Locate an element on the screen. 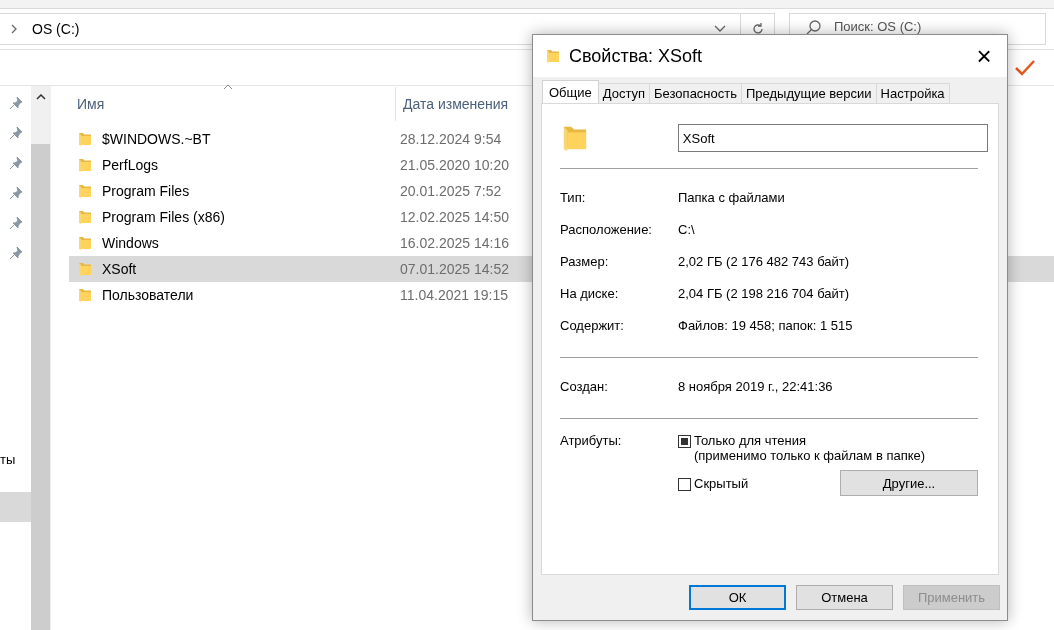 The image size is (1054, 630). property-label: Атрибуты: is located at coordinates (591, 441).